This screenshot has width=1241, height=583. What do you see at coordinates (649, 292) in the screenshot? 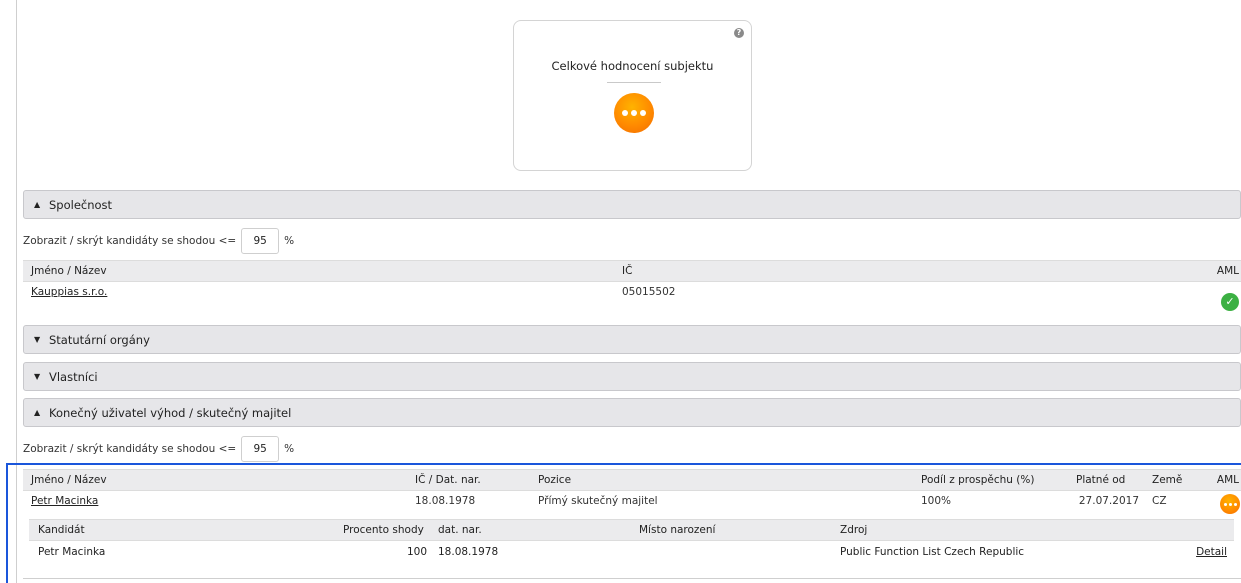
I see `company-ic: 05015502` at bounding box center [649, 292].